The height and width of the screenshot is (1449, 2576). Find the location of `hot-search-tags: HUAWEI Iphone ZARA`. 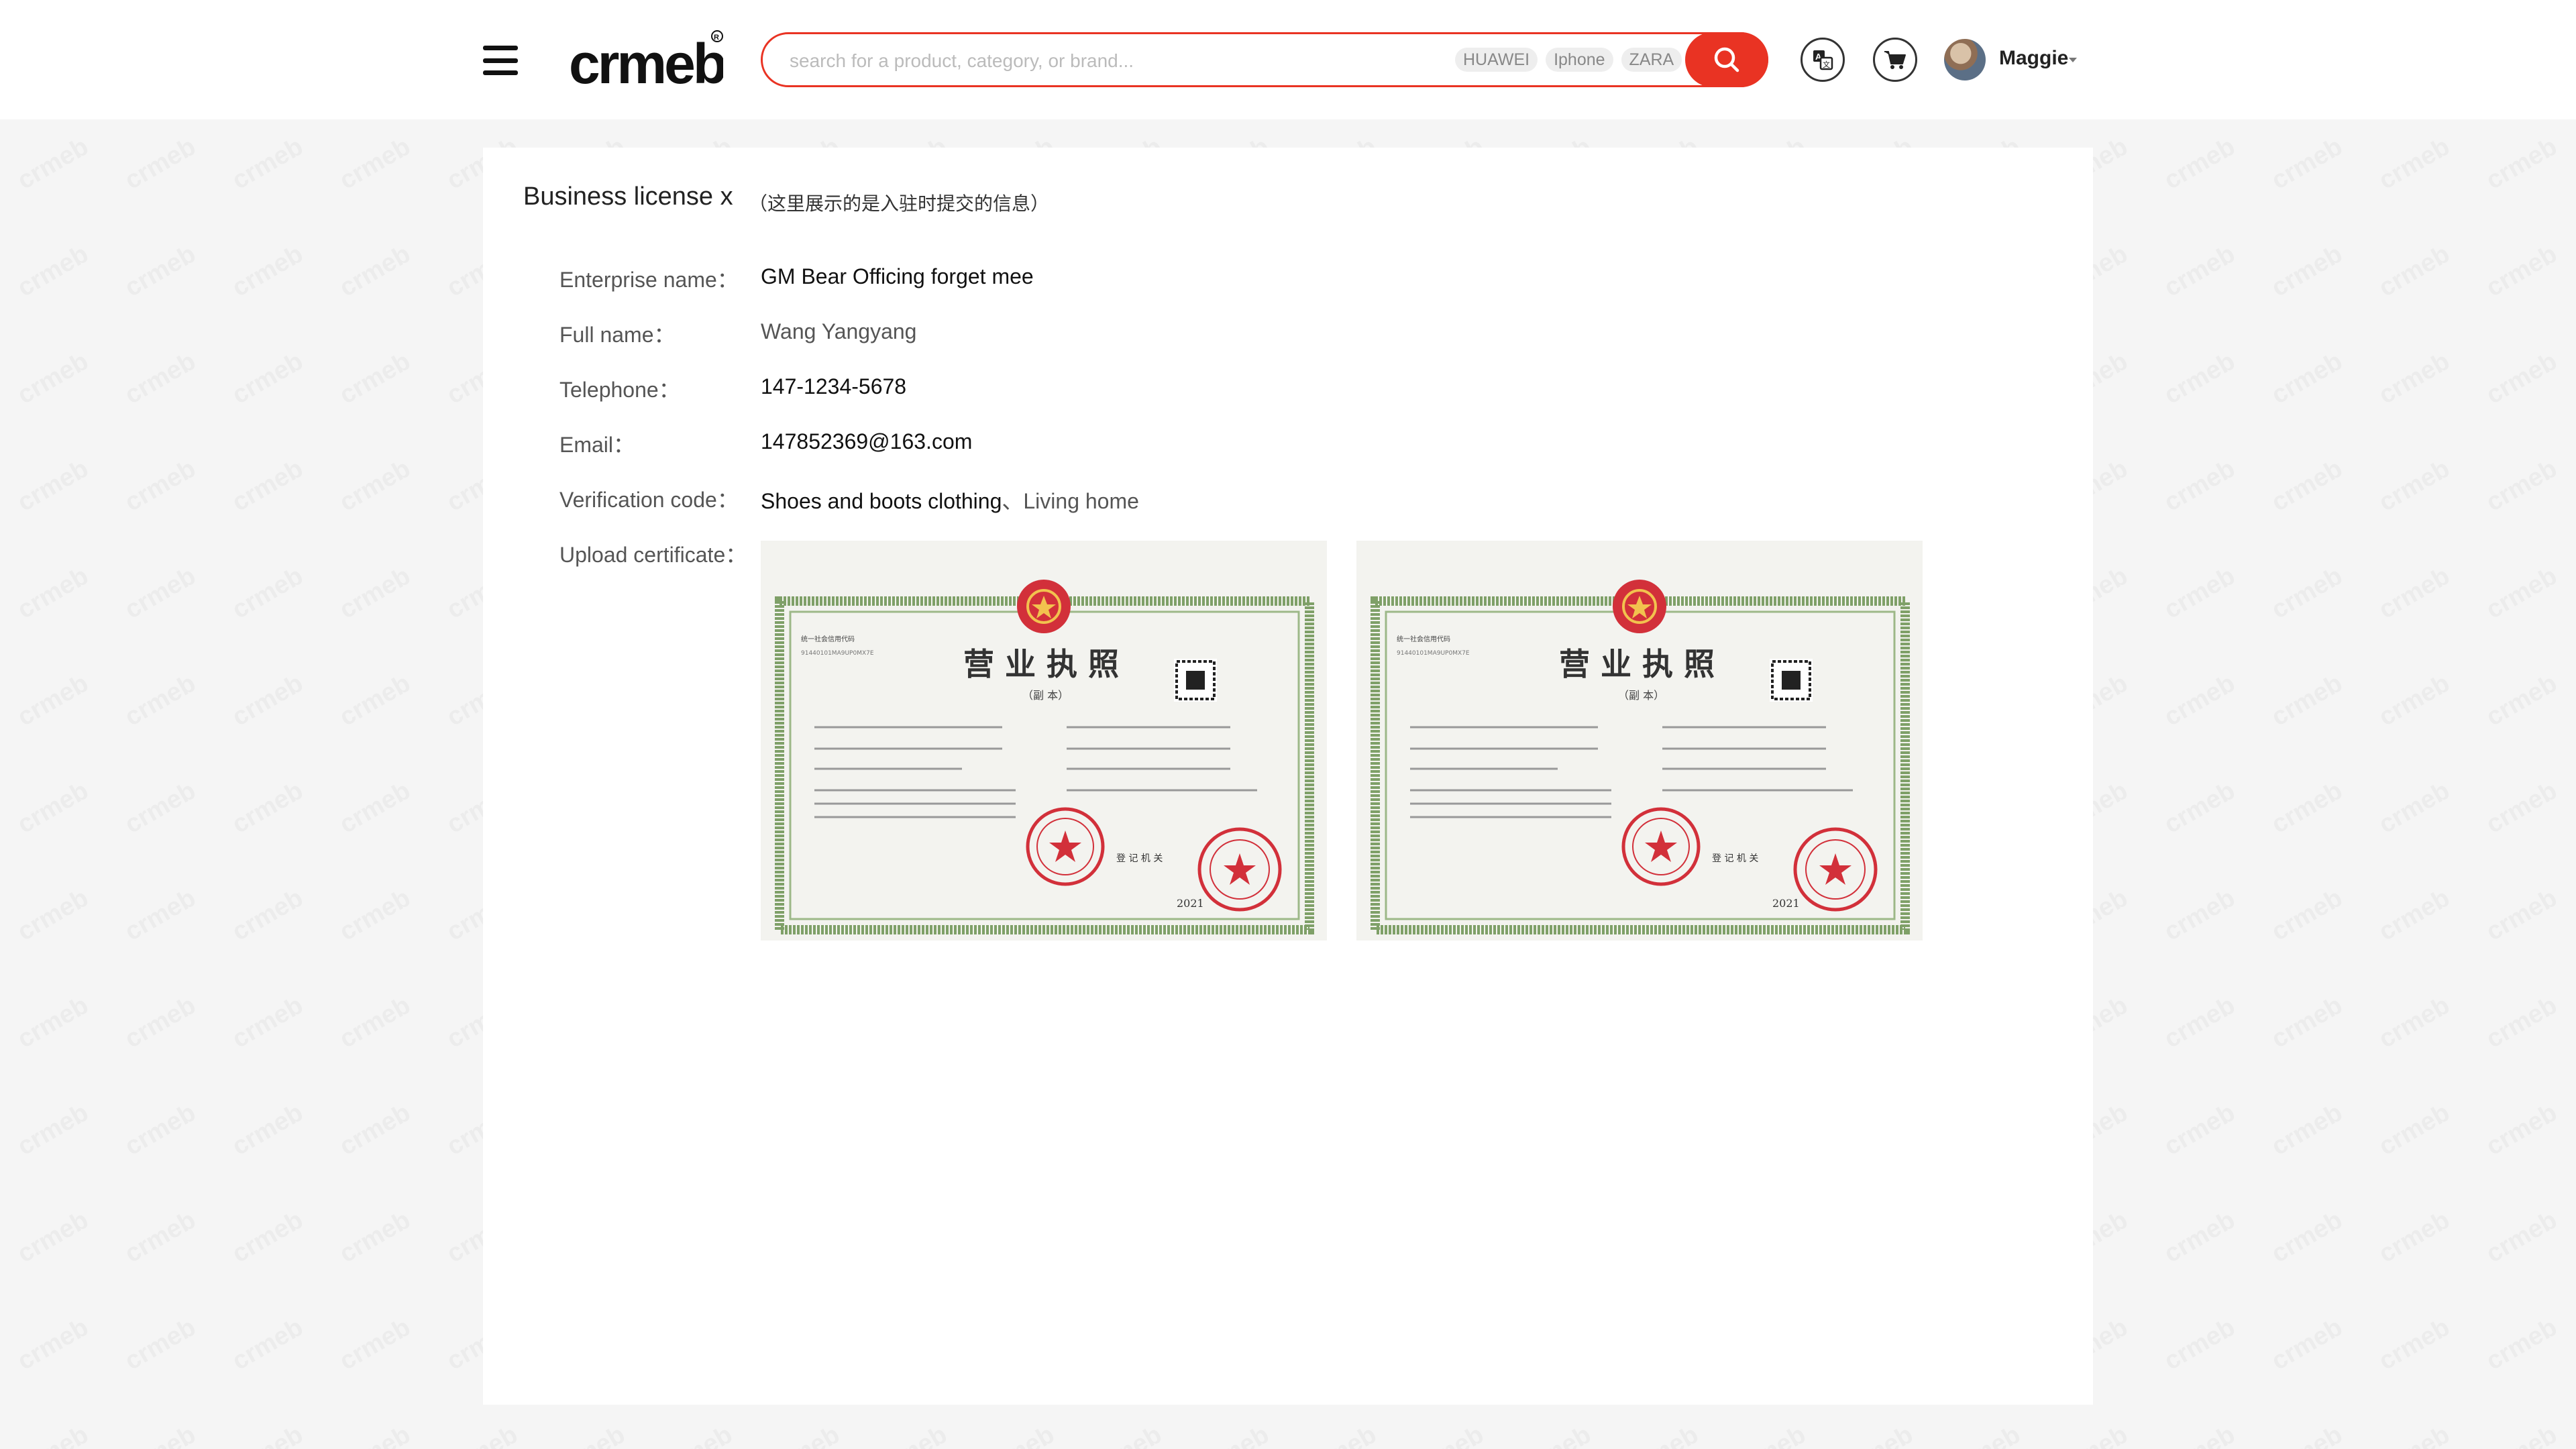

hot-search-tags: HUAWEI Iphone ZARA is located at coordinates (1568, 60).